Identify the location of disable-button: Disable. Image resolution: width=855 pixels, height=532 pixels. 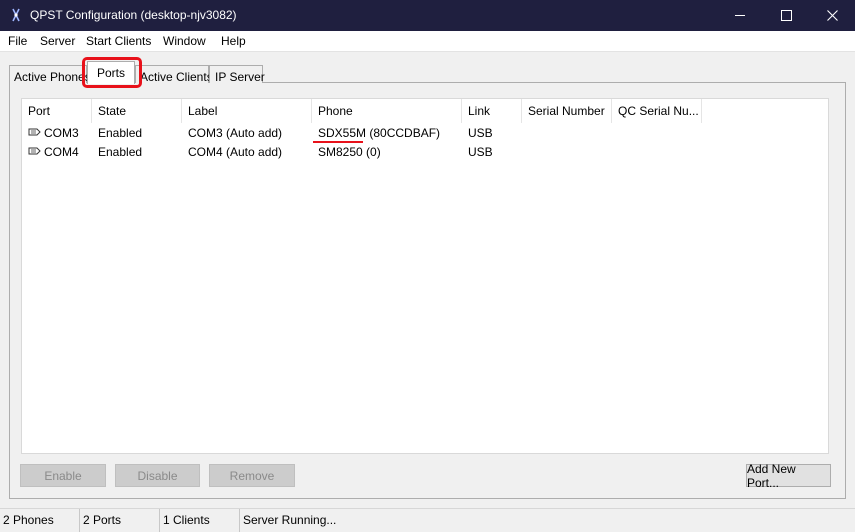
(157, 475).